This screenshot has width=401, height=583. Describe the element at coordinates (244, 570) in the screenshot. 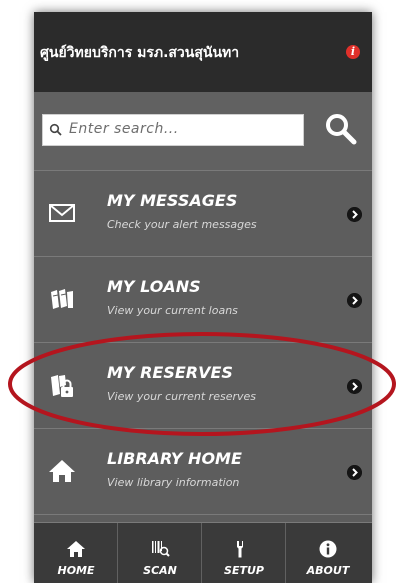

I see `tab-label: SETUP` at that location.